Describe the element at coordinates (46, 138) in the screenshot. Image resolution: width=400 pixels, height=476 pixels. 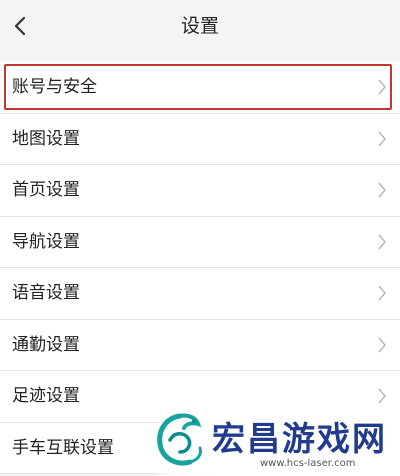
I see `settings-item-label: 地图设置` at that location.